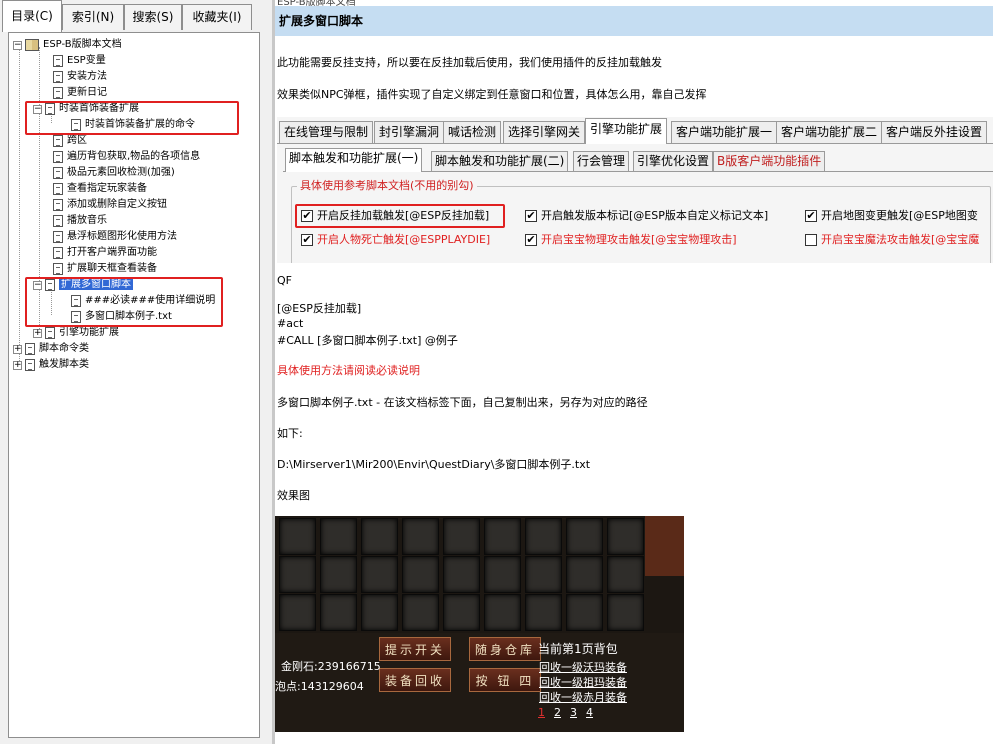 The width and height of the screenshot is (993, 744). What do you see at coordinates (319, 308) in the screenshot?
I see `code-line: [@ESP反挂加载]` at bounding box center [319, 308].